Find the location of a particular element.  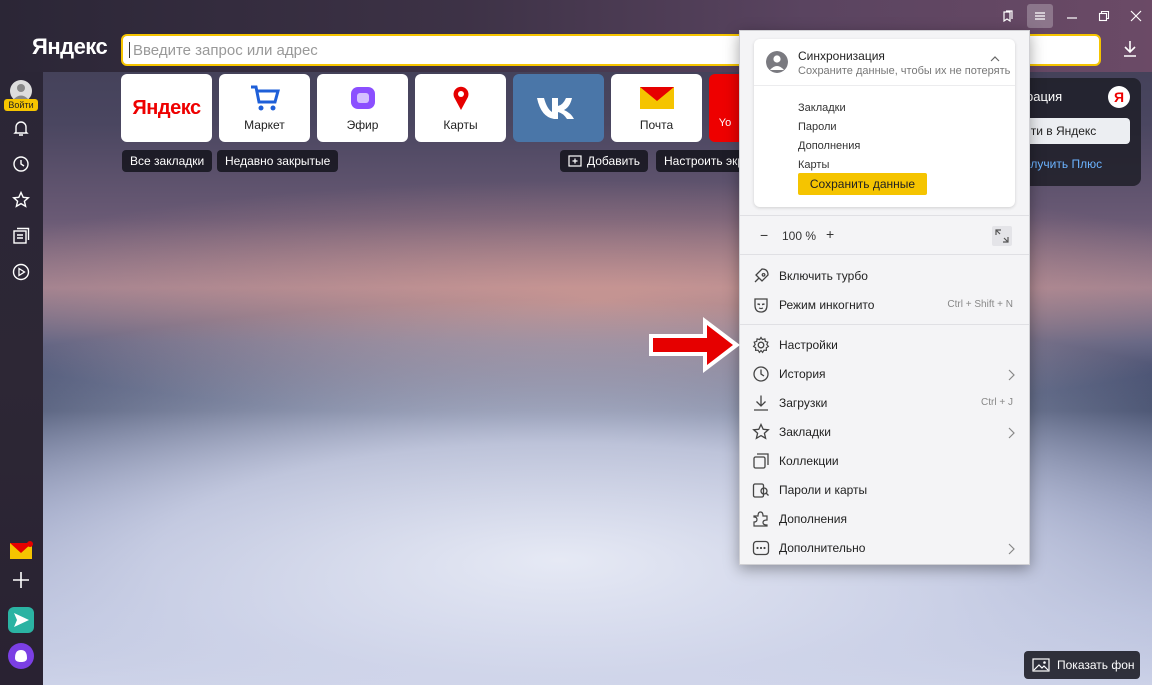

tile-vk is located at coordinates (558, 108).